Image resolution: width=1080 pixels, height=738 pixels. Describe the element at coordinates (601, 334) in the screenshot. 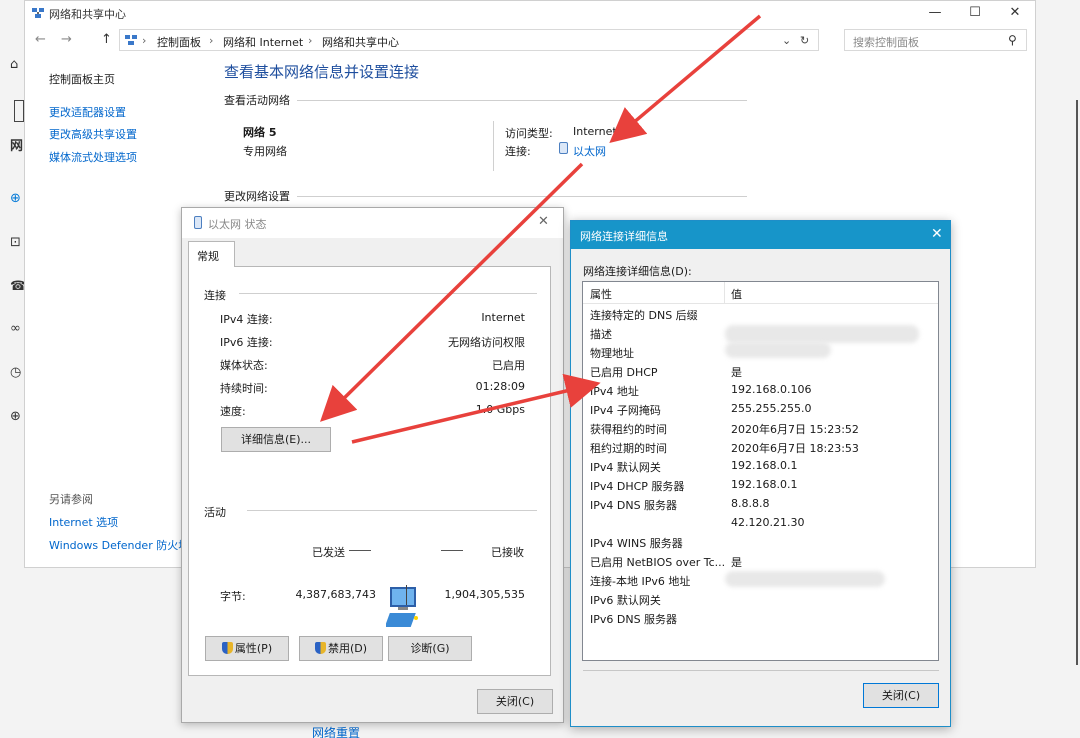

I see `property-cell: 描述` at that location.